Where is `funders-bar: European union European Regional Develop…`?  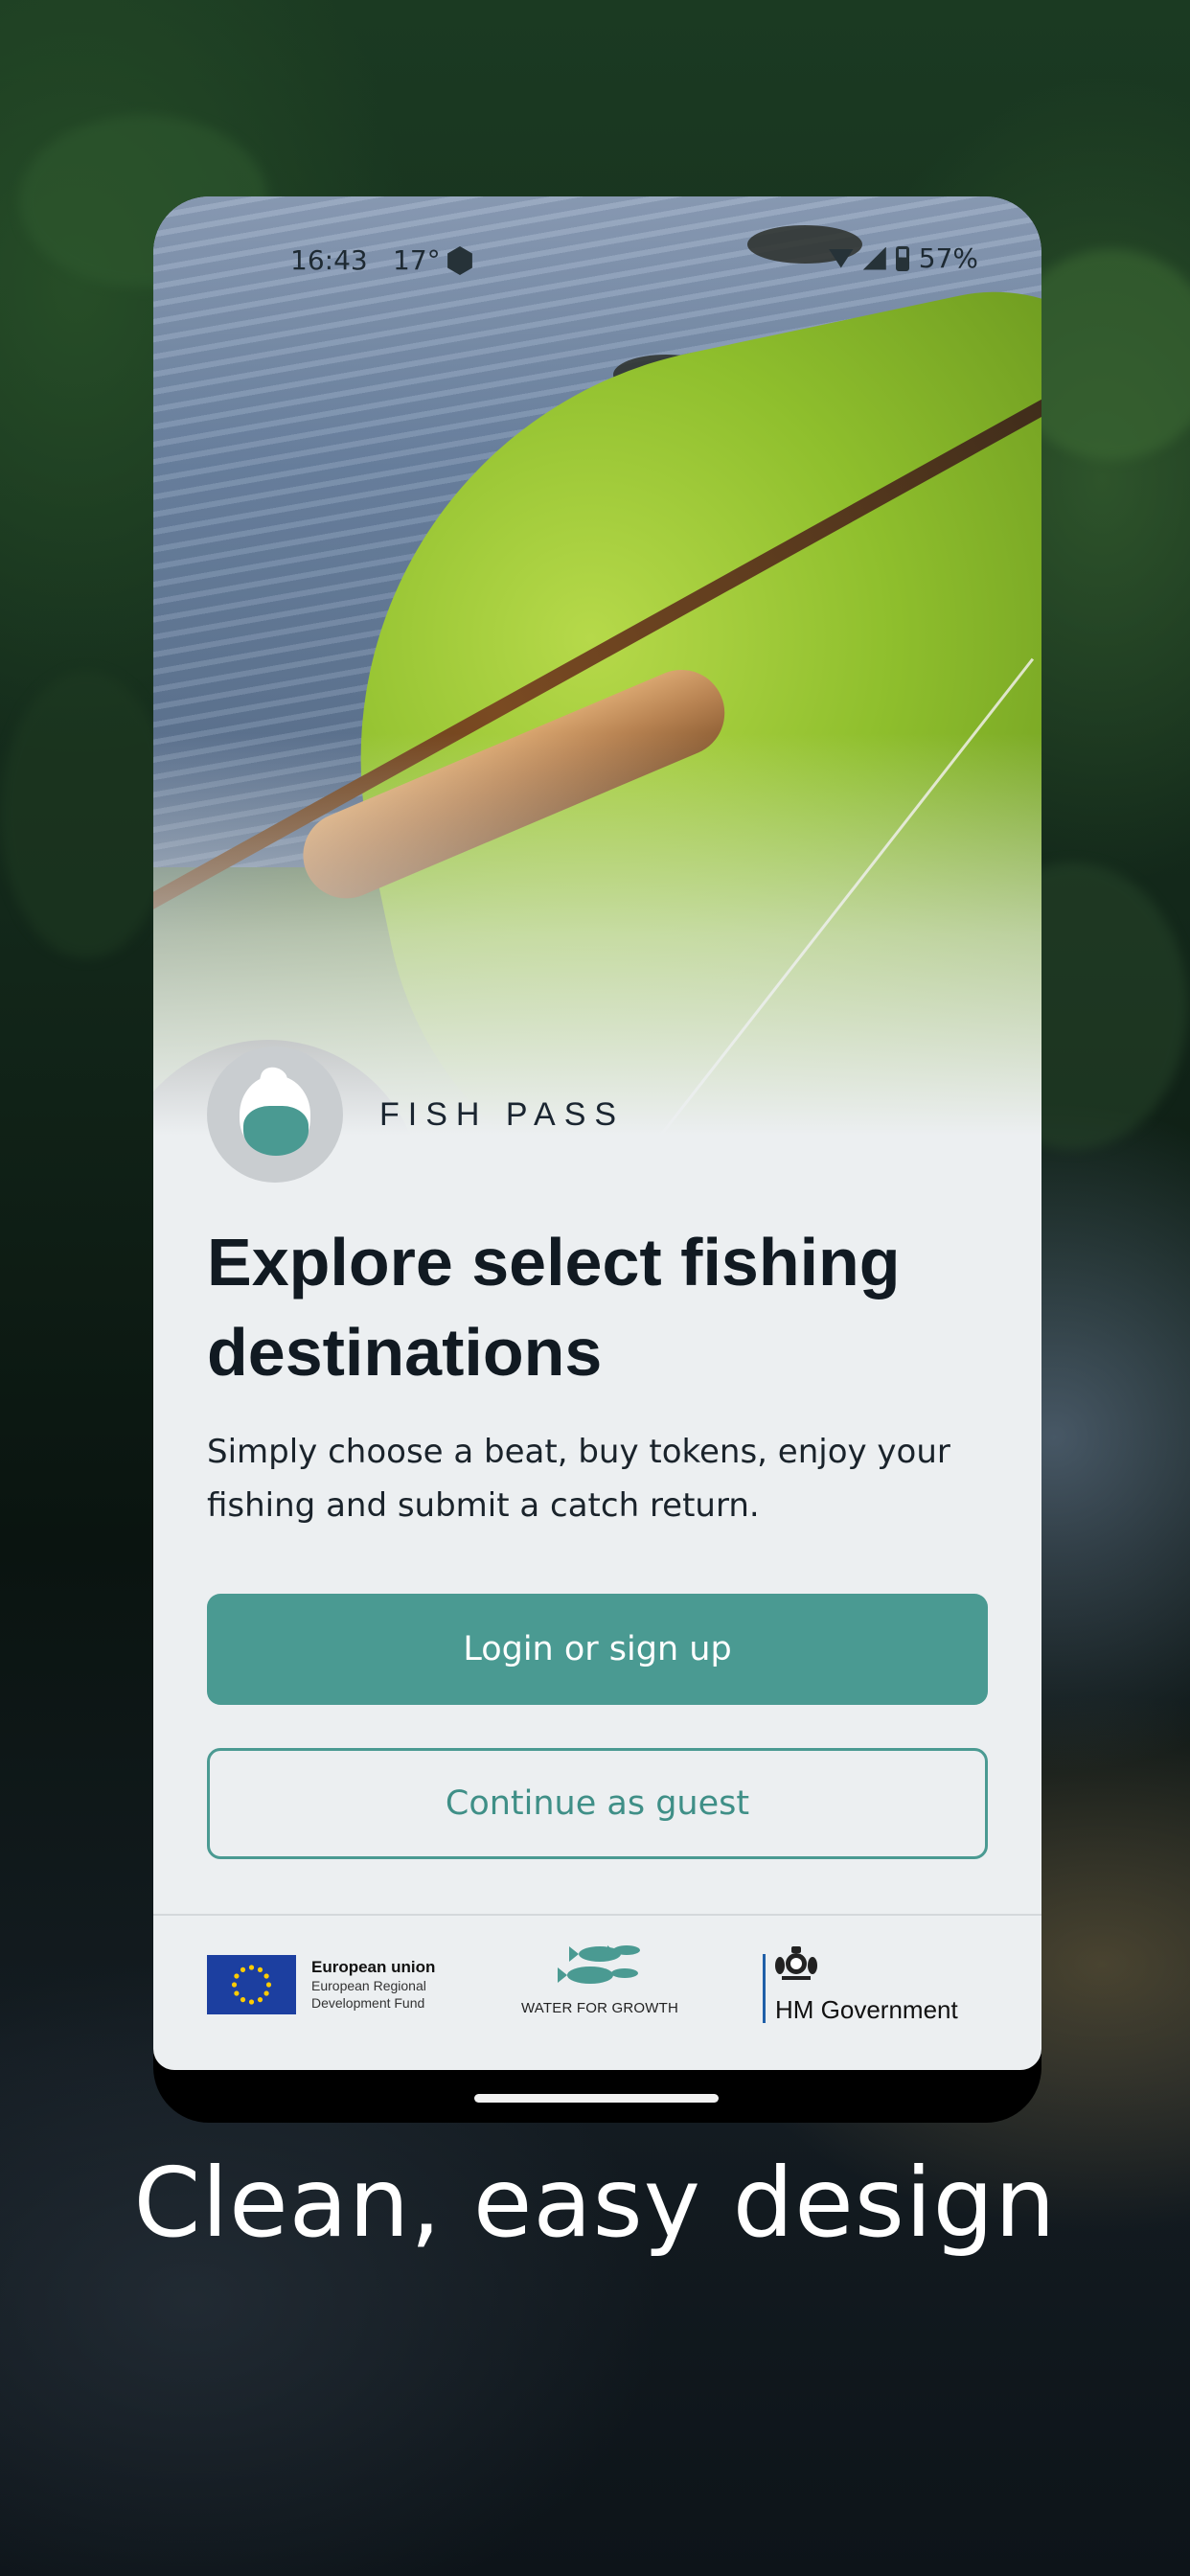 funders-bar: European union European Regional Develop… is located at coordinates (598, 1989).